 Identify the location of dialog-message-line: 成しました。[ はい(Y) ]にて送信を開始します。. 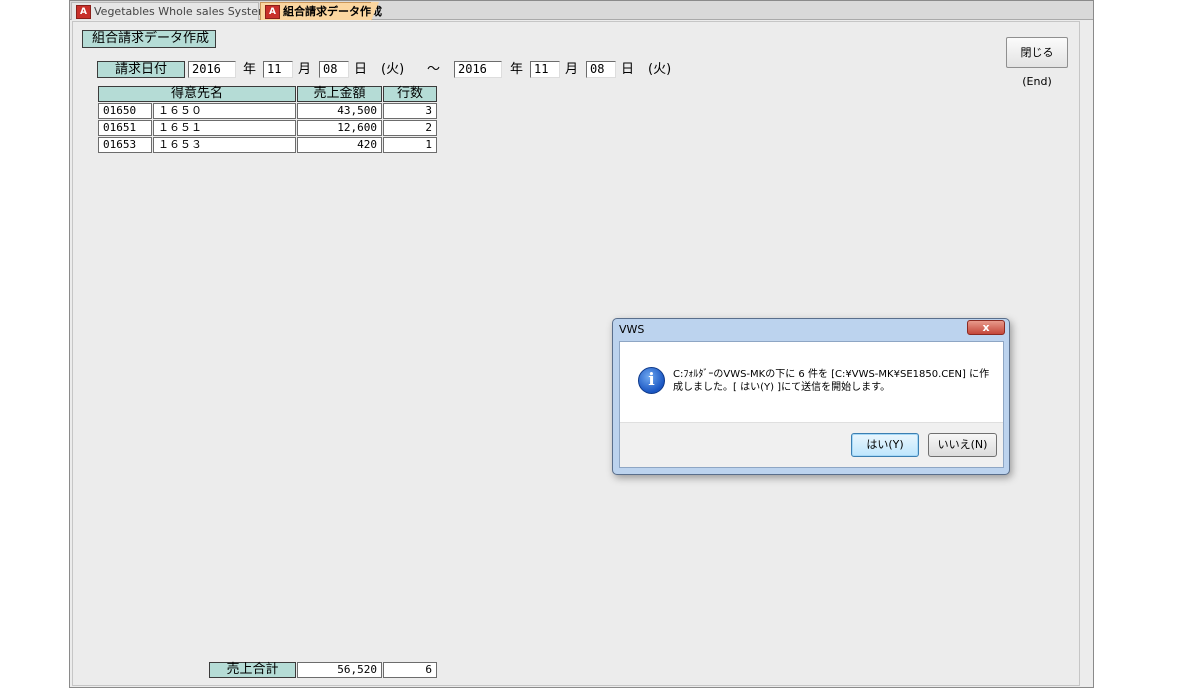
(782, 387).